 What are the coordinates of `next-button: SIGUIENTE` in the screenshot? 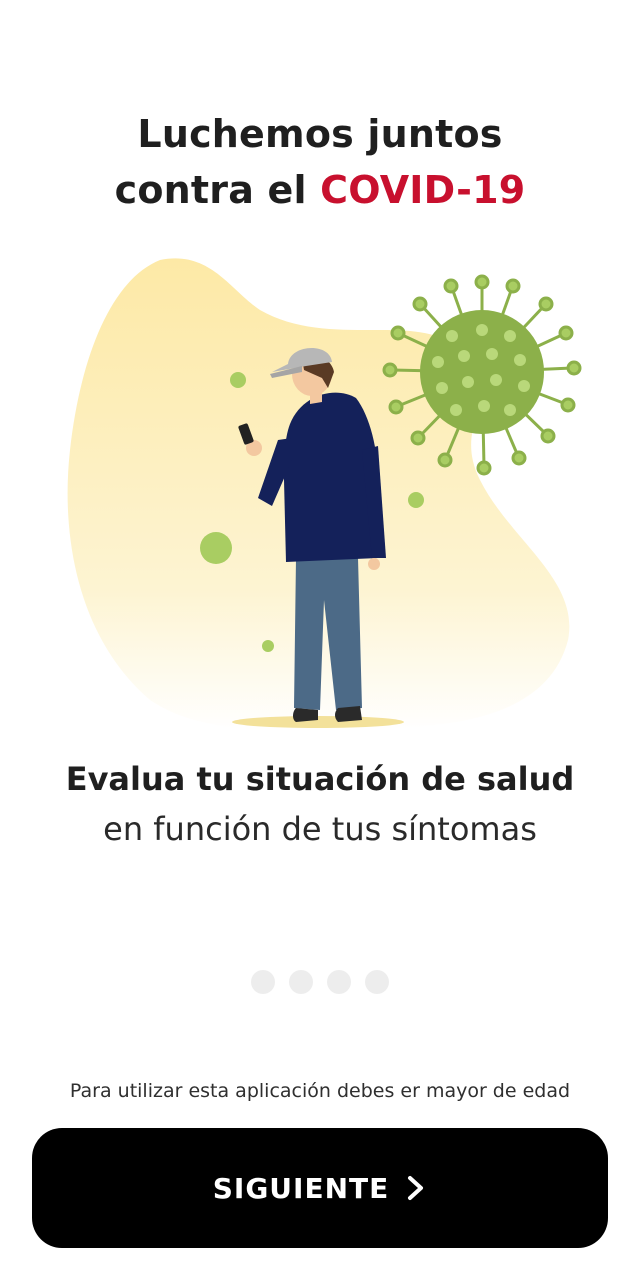 It's located at (320, 1188).